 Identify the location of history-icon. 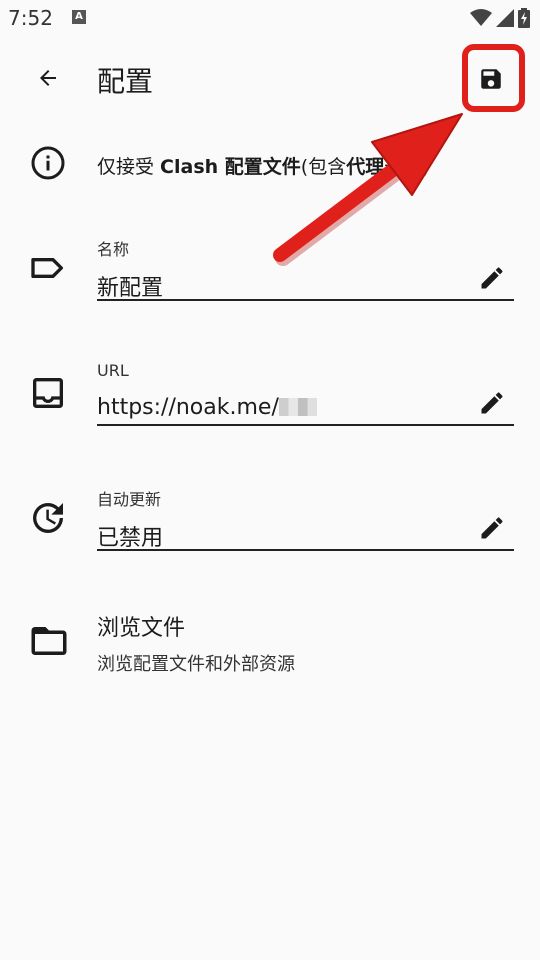
(48, 518).